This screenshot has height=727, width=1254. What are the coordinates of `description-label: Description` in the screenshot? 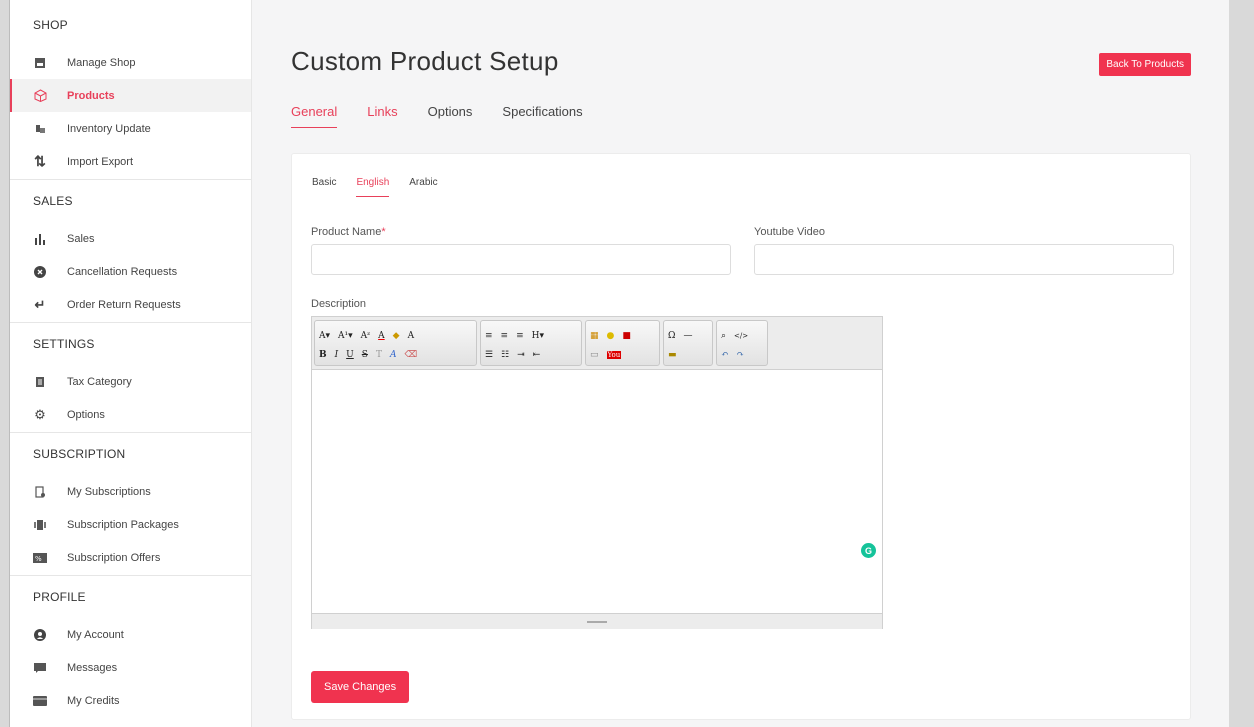 It's located at (339, 304).